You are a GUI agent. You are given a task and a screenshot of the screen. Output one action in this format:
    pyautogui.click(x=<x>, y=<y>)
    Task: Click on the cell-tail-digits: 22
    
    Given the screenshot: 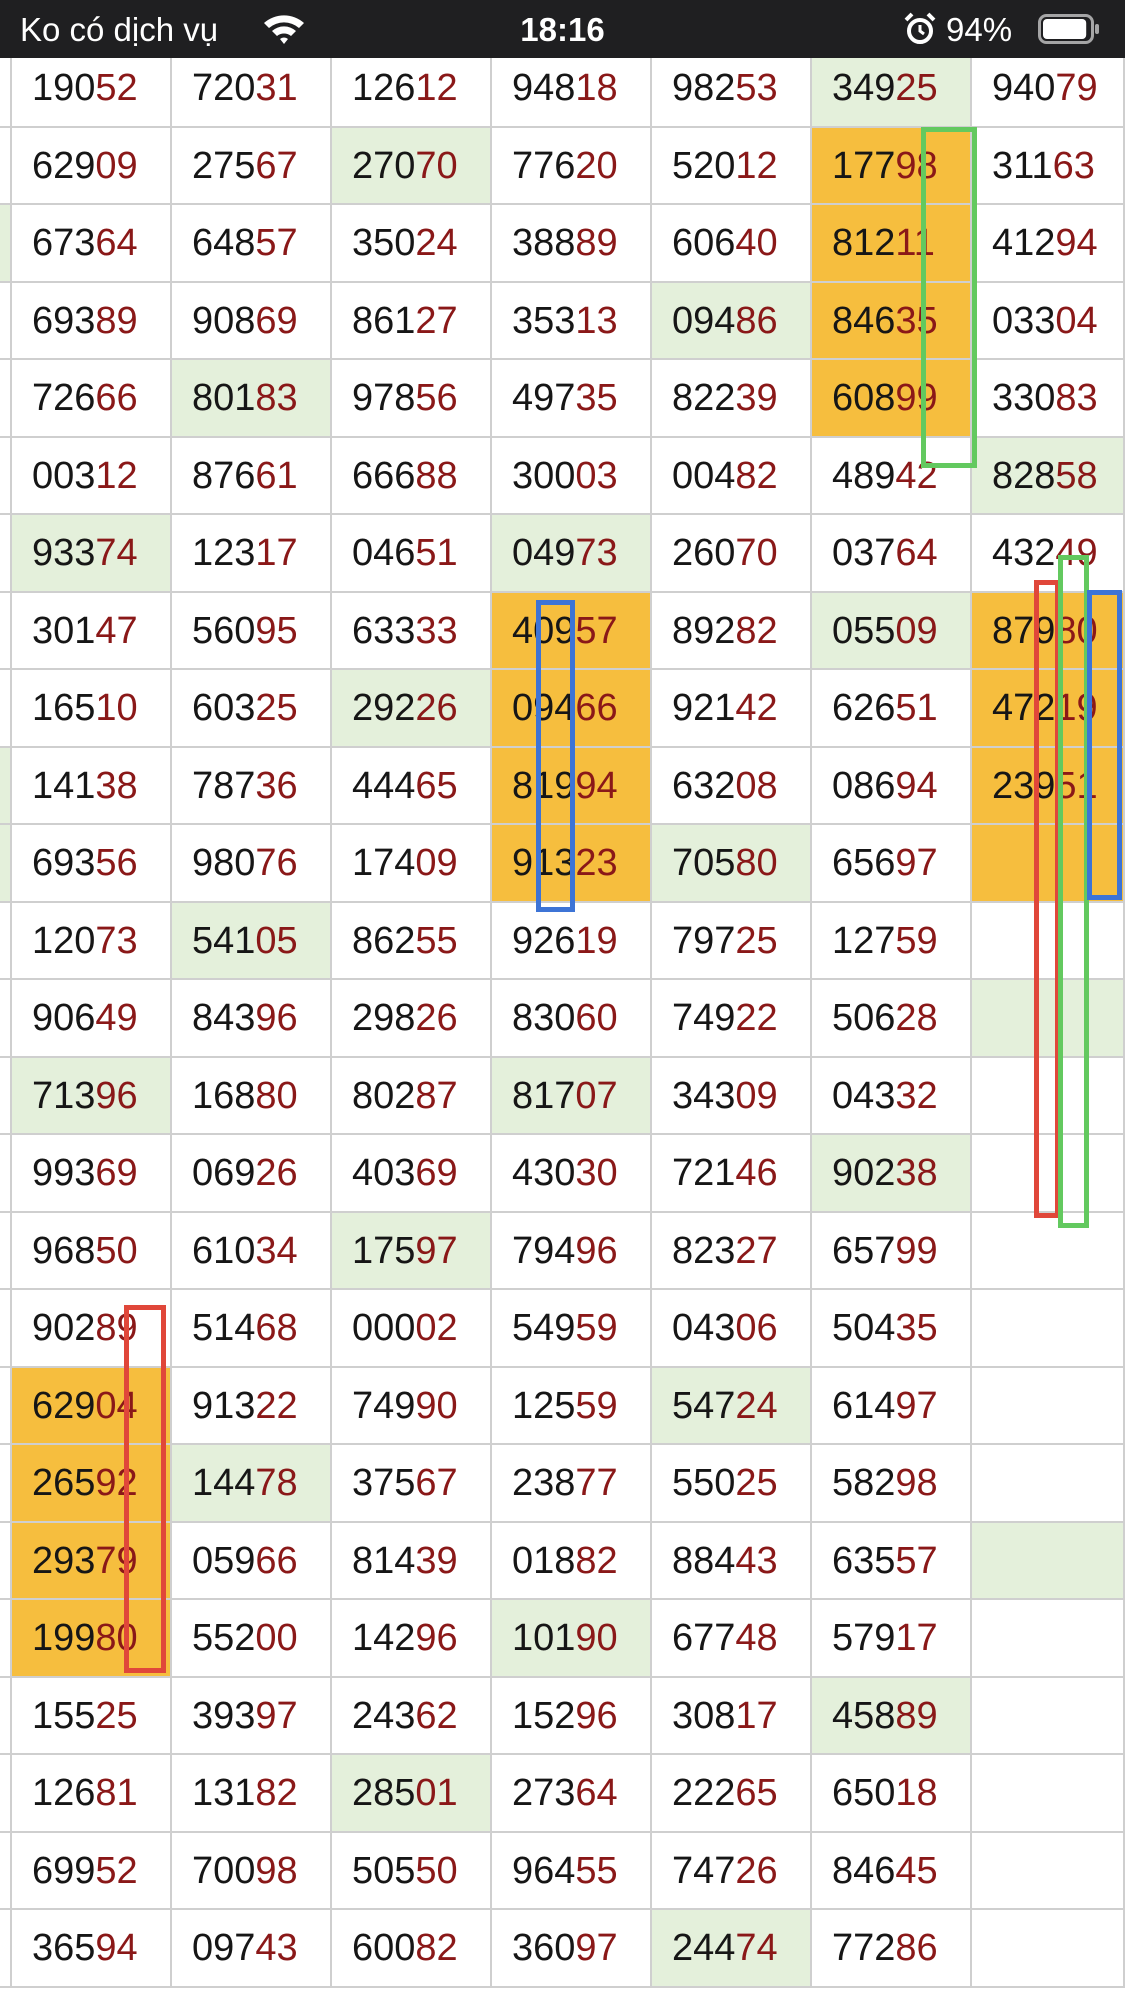 What is the action you would take?
    pyautogui.click(x=276, y=1405)
    